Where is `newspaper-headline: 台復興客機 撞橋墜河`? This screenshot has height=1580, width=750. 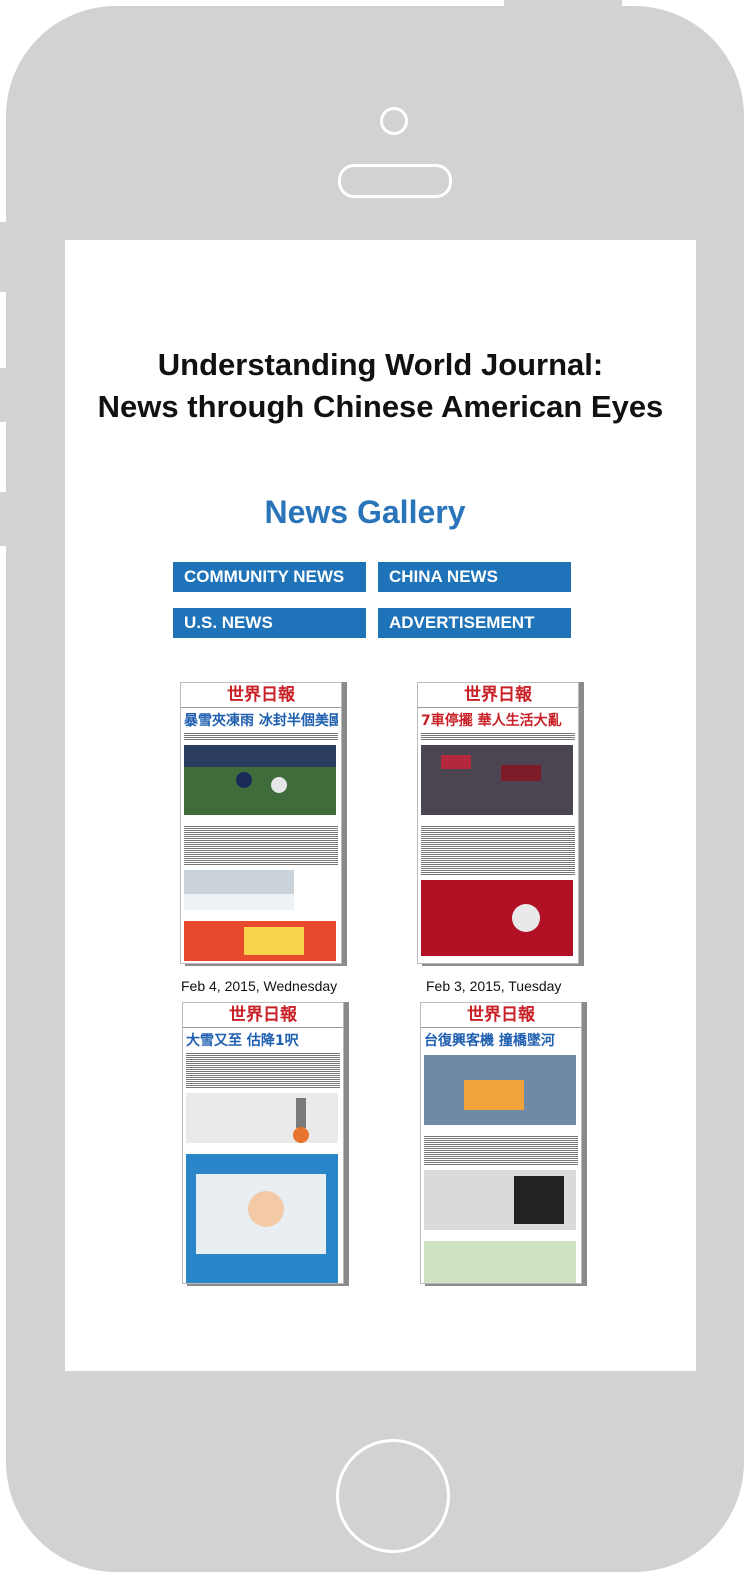
newspaper-headline: 台復興客機 撞橋墜河 is located at coordinates (501, 1041).